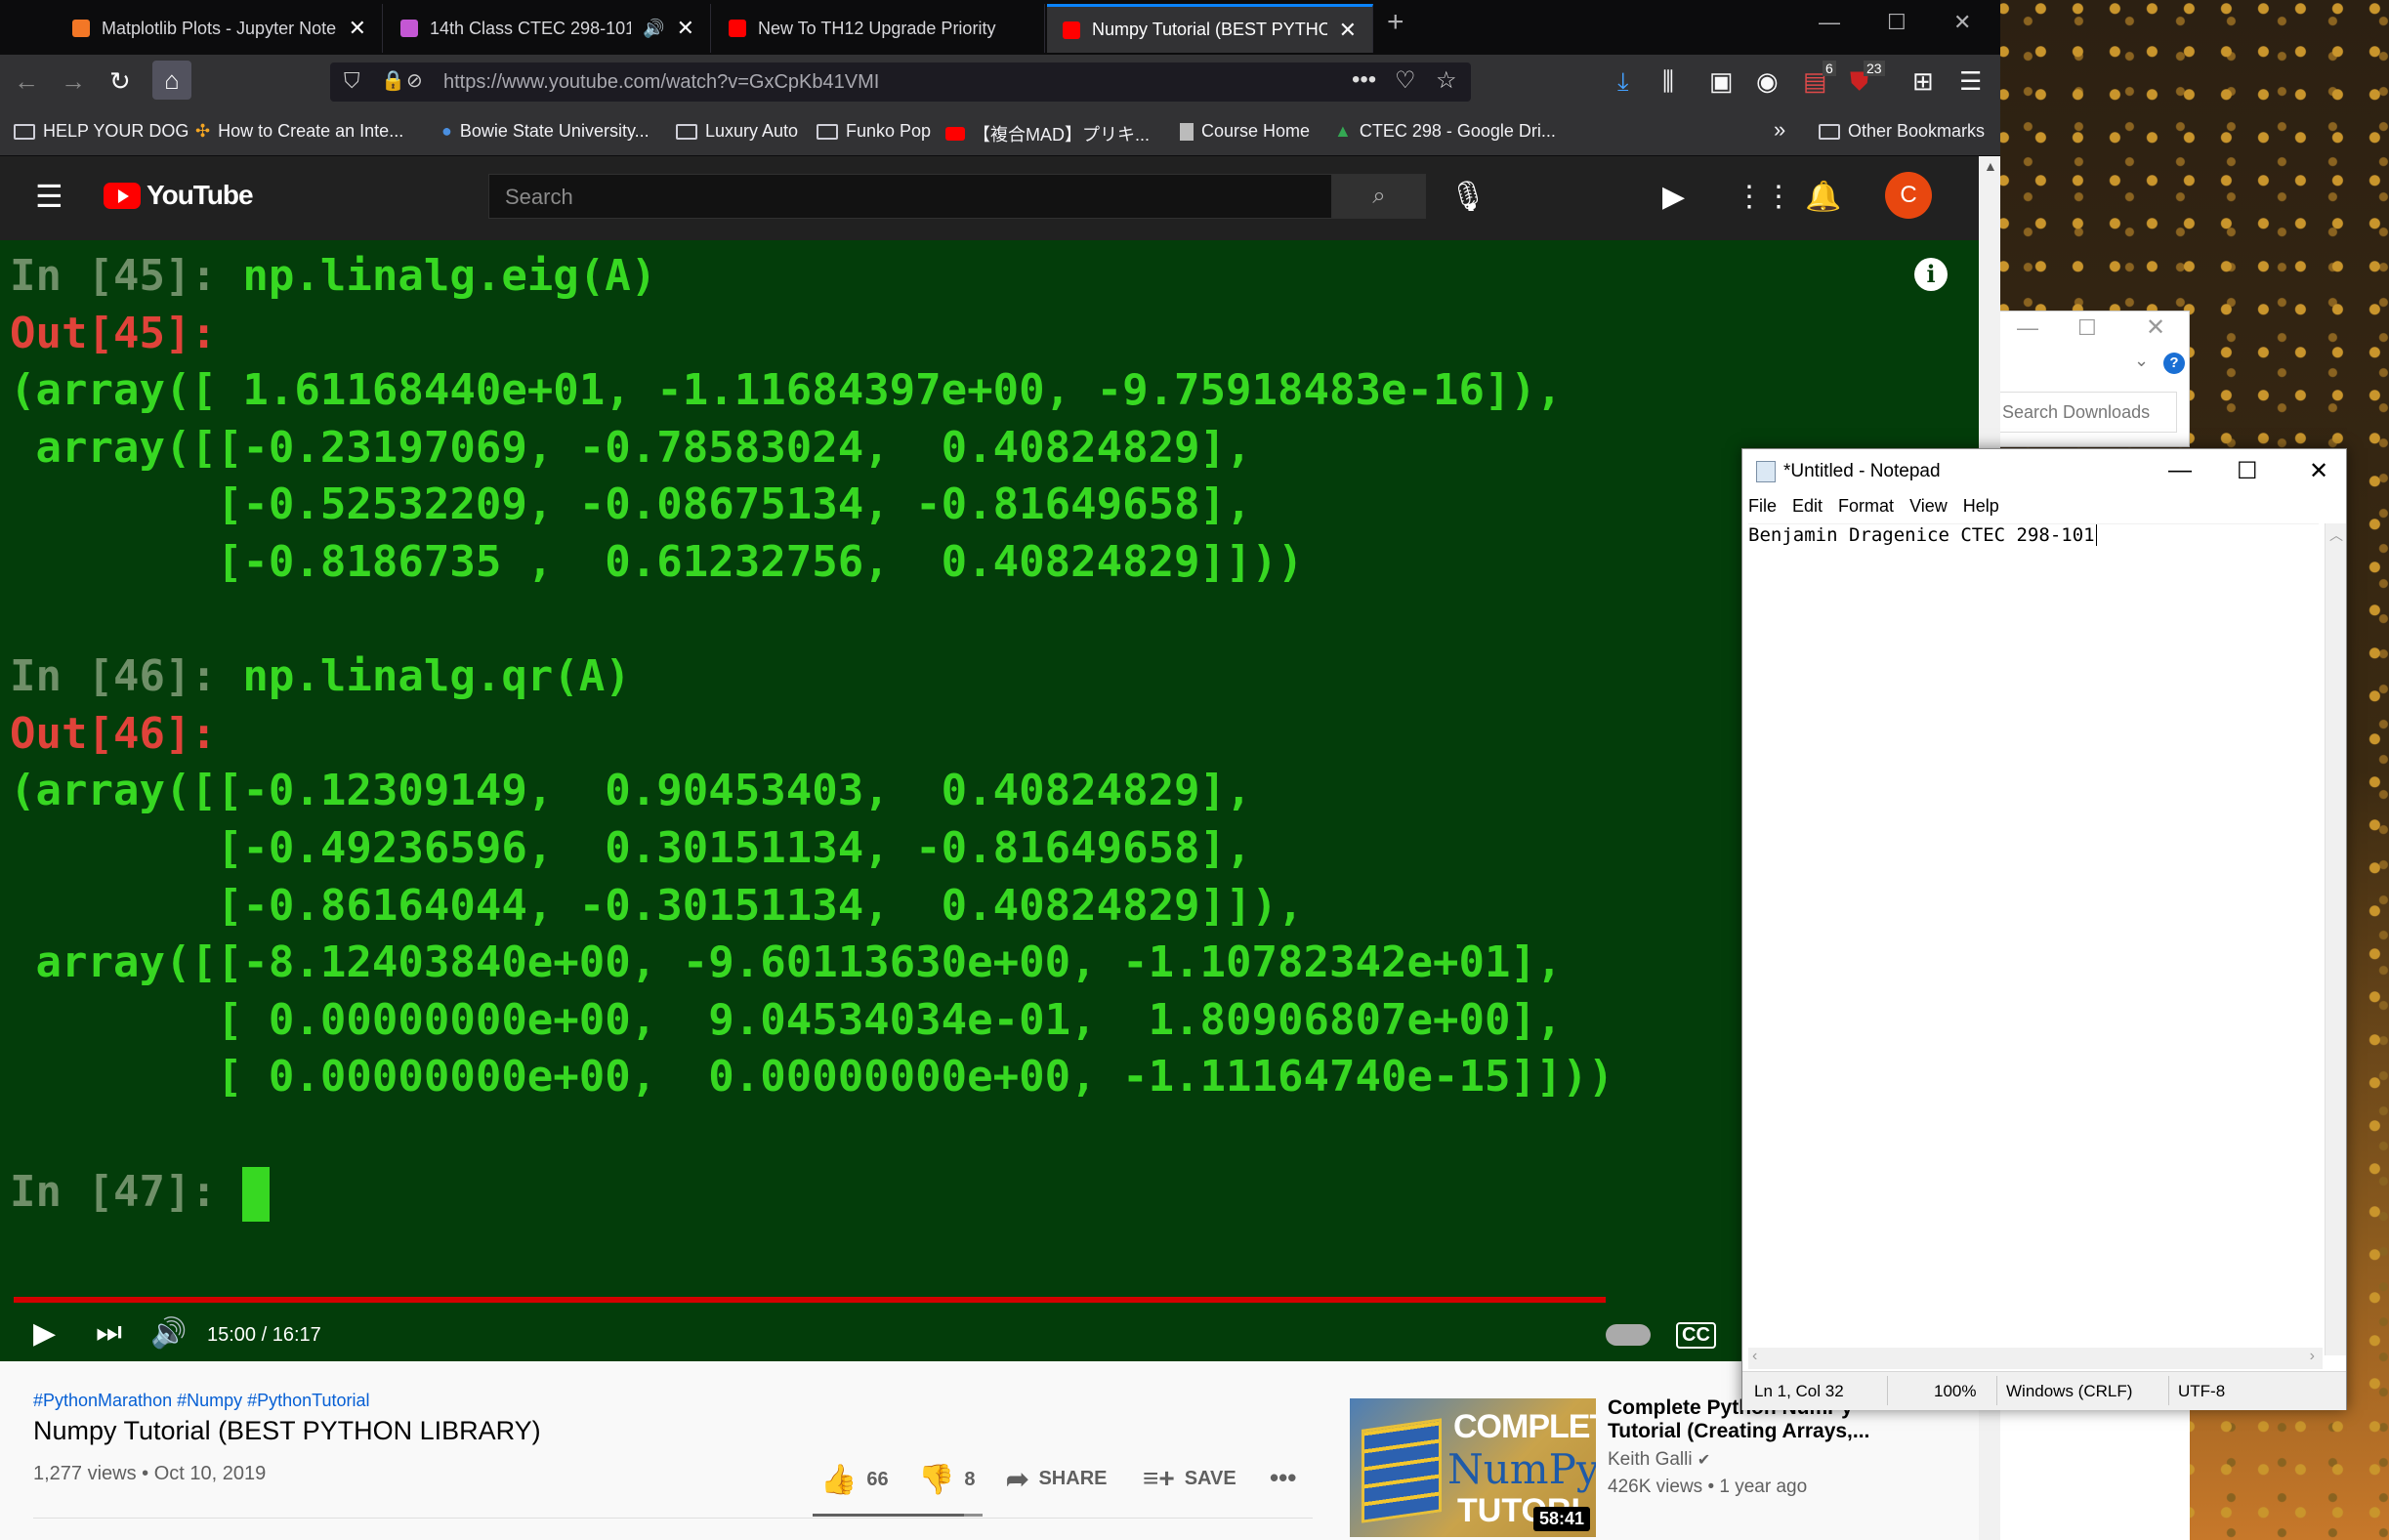 The image size is (2389, 1540). I want to click on status-divider, so click(1887, 1390).